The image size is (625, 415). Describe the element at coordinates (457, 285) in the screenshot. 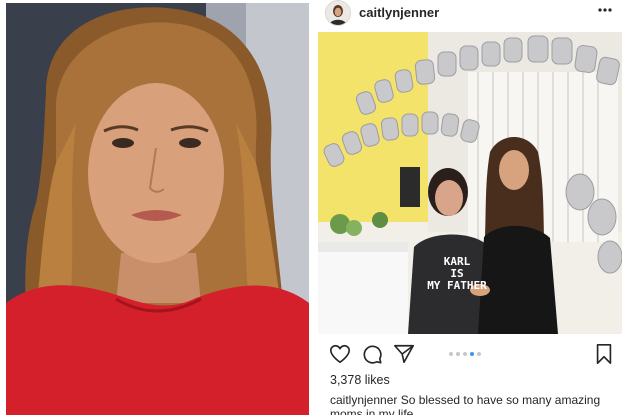

I see `shirt-line-3: MY FATHER` at that location.